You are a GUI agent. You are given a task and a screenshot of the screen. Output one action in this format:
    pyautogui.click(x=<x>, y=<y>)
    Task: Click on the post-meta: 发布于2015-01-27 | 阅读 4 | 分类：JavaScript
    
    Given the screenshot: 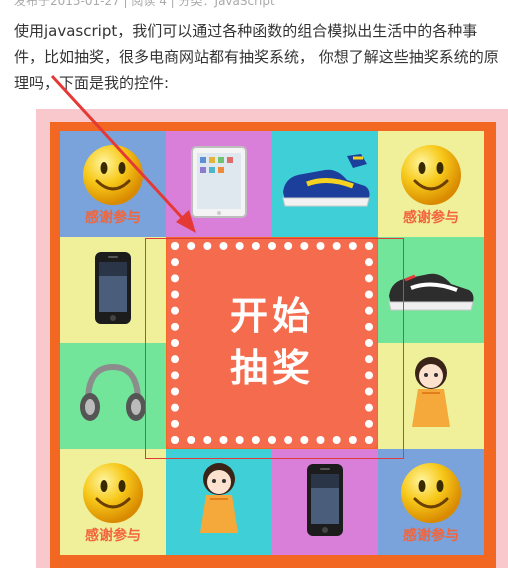 What is the action you would take?
    pyautogui.click(x=144, y=4)
    